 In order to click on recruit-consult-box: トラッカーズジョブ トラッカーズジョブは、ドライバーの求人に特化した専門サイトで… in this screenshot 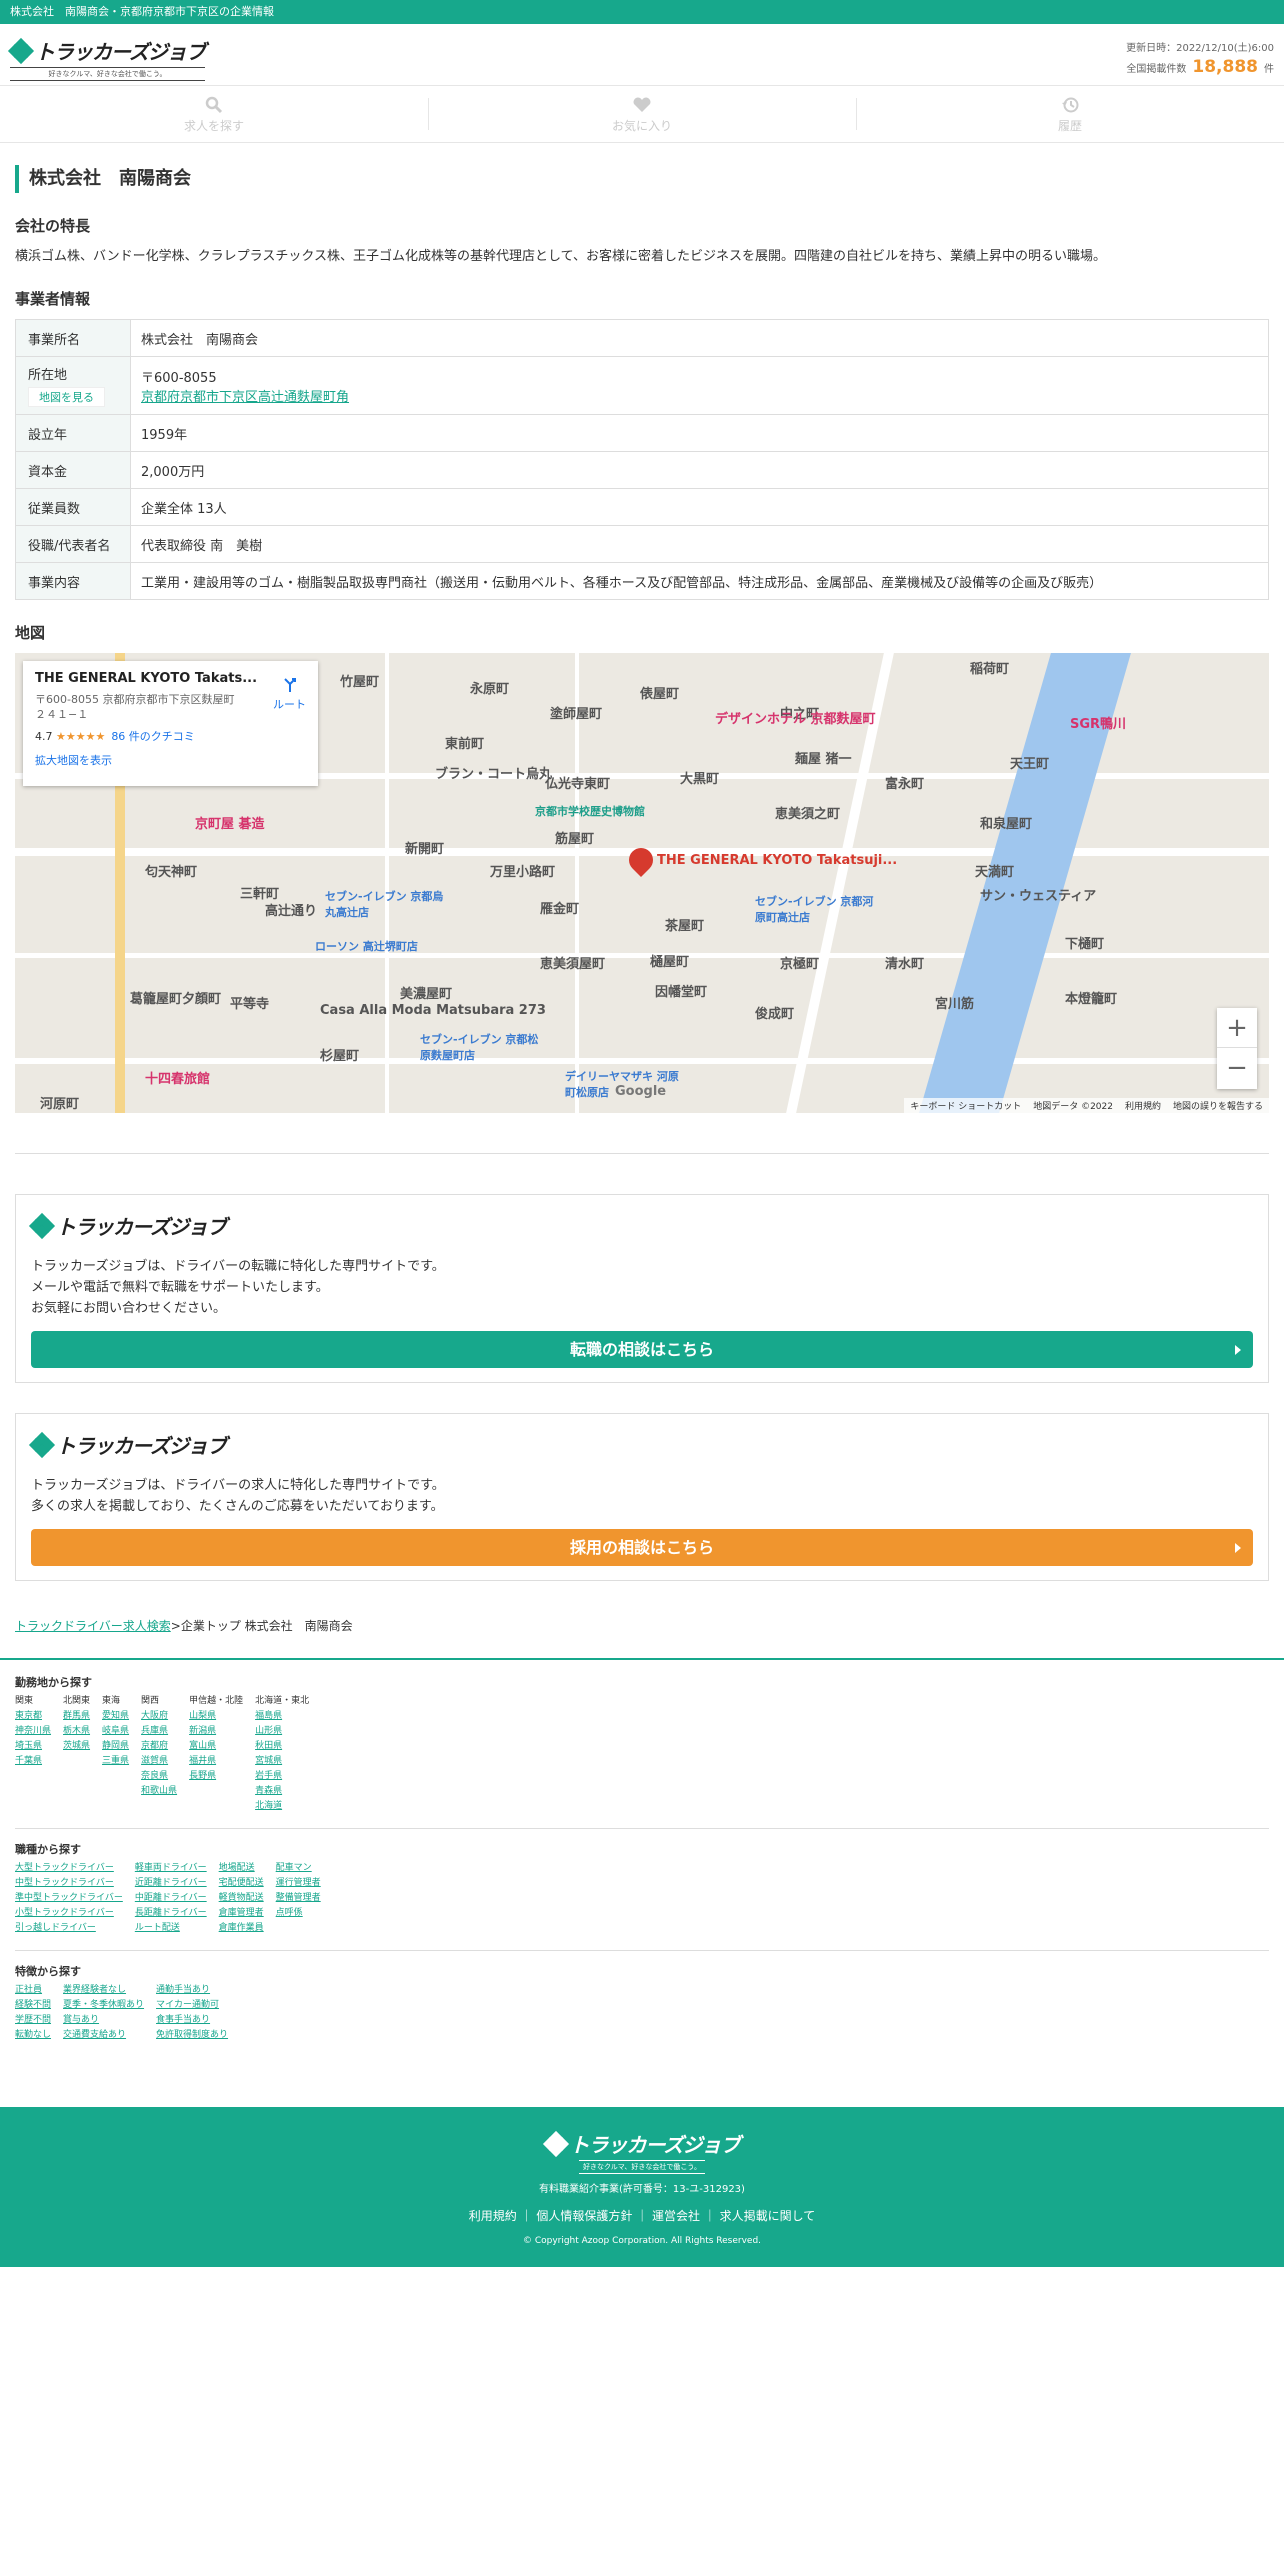, I will do `click(642, 1497)`.